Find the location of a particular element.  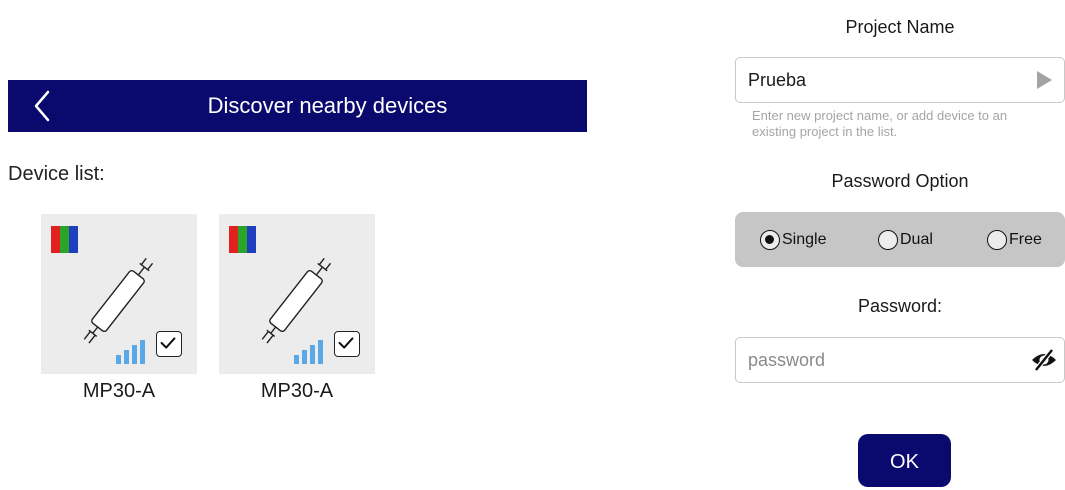

option-single: Single is located at coordinates (793, 239).